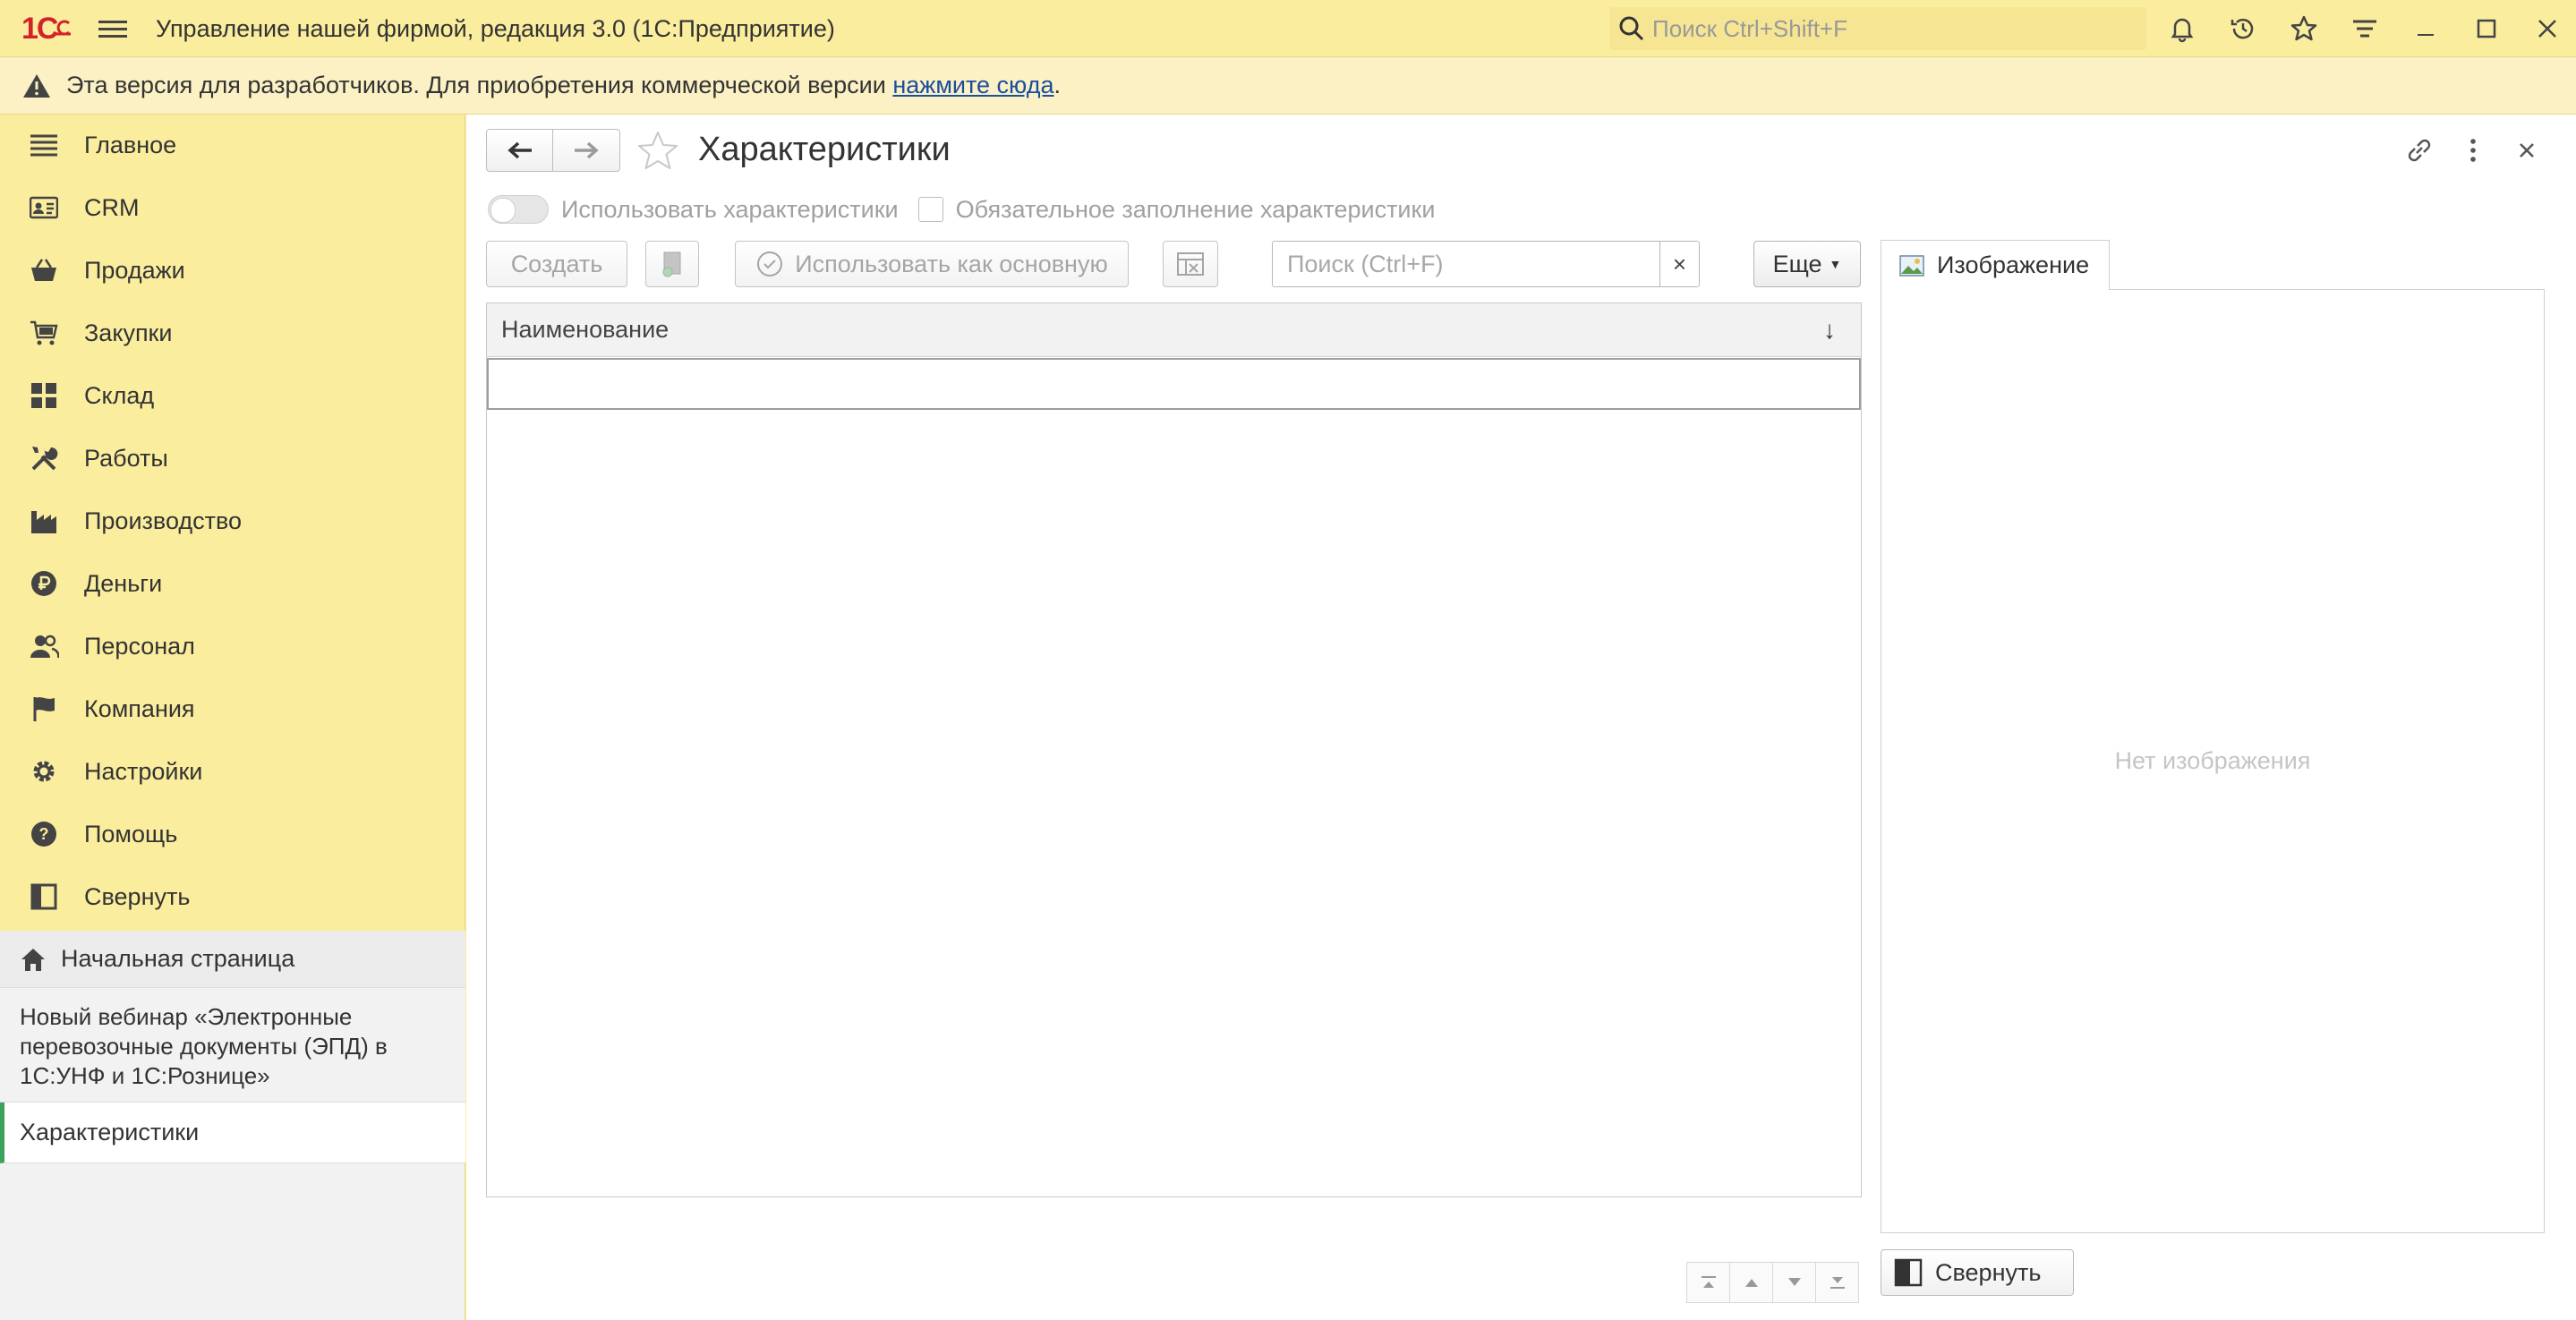 The image size is (2576, 1320). What do you see at coordinates (232, 896) in the screenshot?
I see `sidebar-item-collapse: Свернуть` at bounding box center [232, 896].